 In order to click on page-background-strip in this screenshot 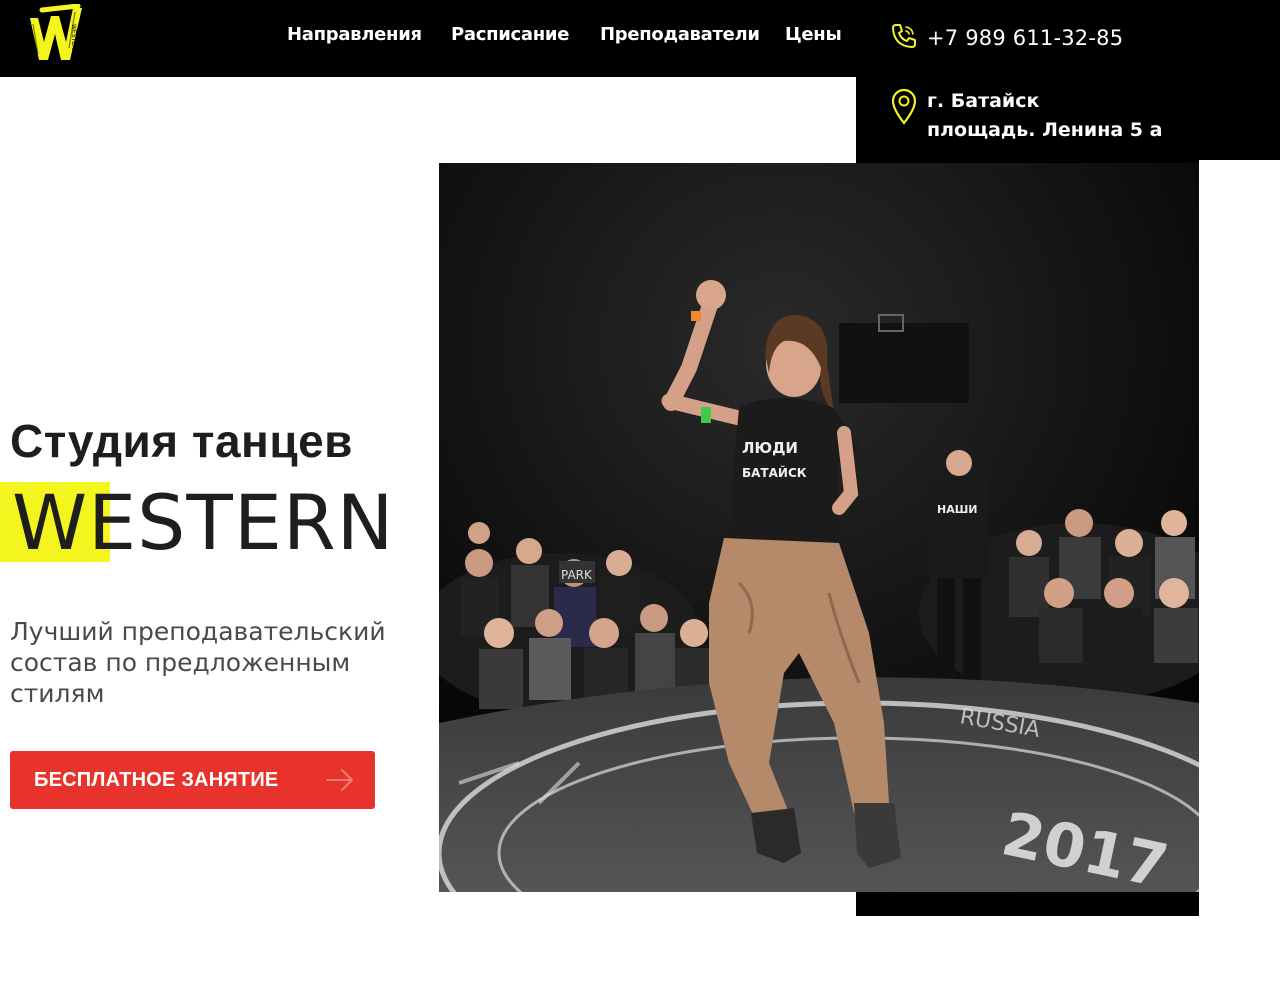, I will do `click(1239, 538)`.